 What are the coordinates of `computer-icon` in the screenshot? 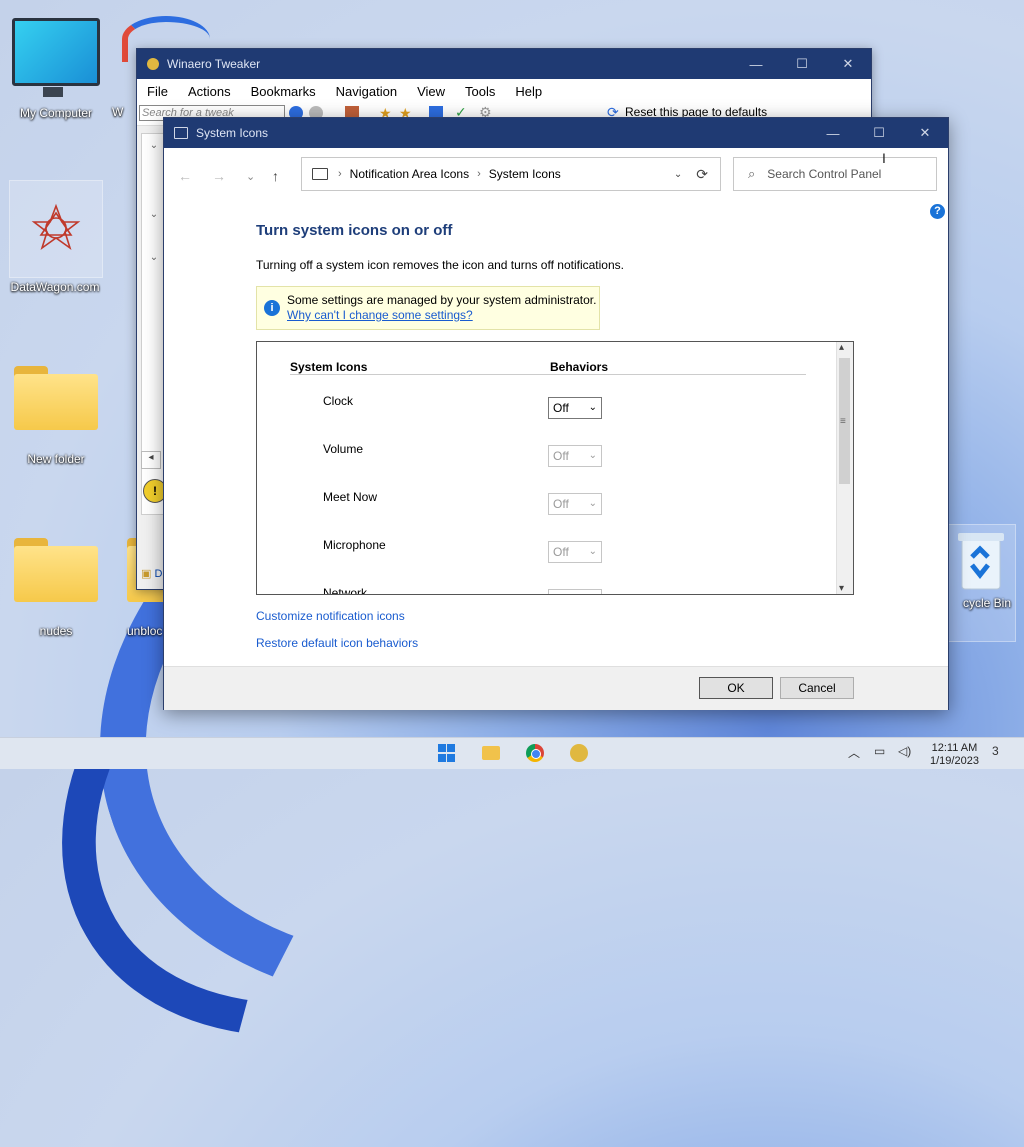 It's located at (320, 174).